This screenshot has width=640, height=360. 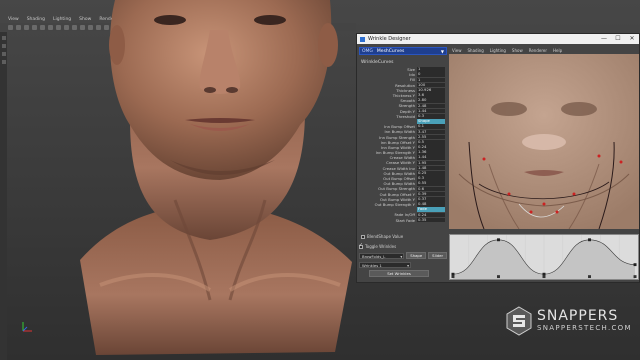 I want to click on blendshape-row: BlendShape Value, so click(x=382, y=236).